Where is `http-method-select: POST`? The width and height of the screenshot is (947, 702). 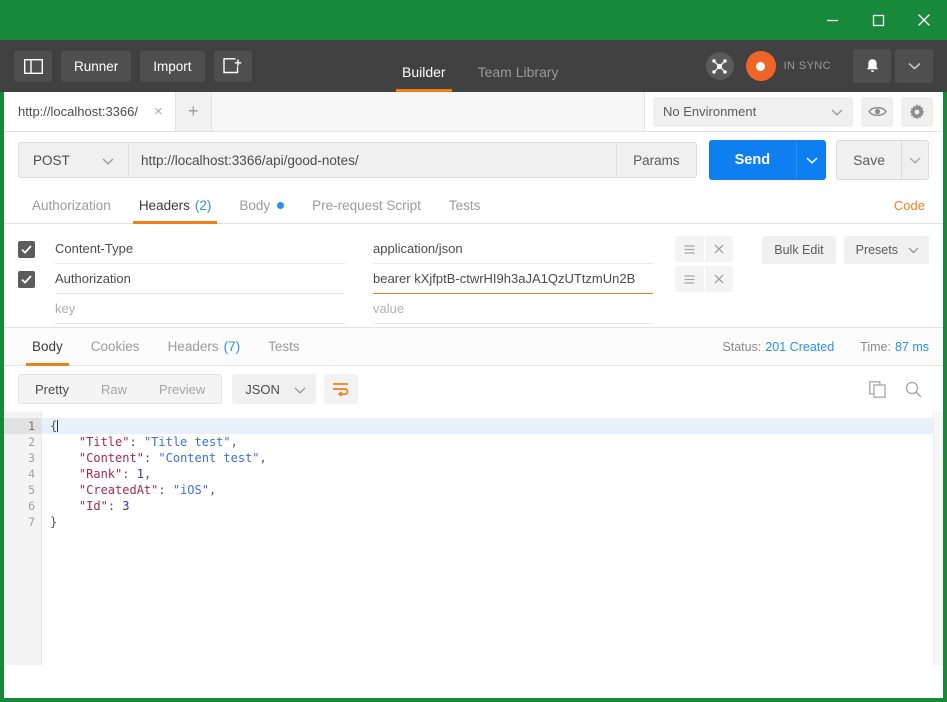
http-method-select: POST is located at coordinates (73, 160).